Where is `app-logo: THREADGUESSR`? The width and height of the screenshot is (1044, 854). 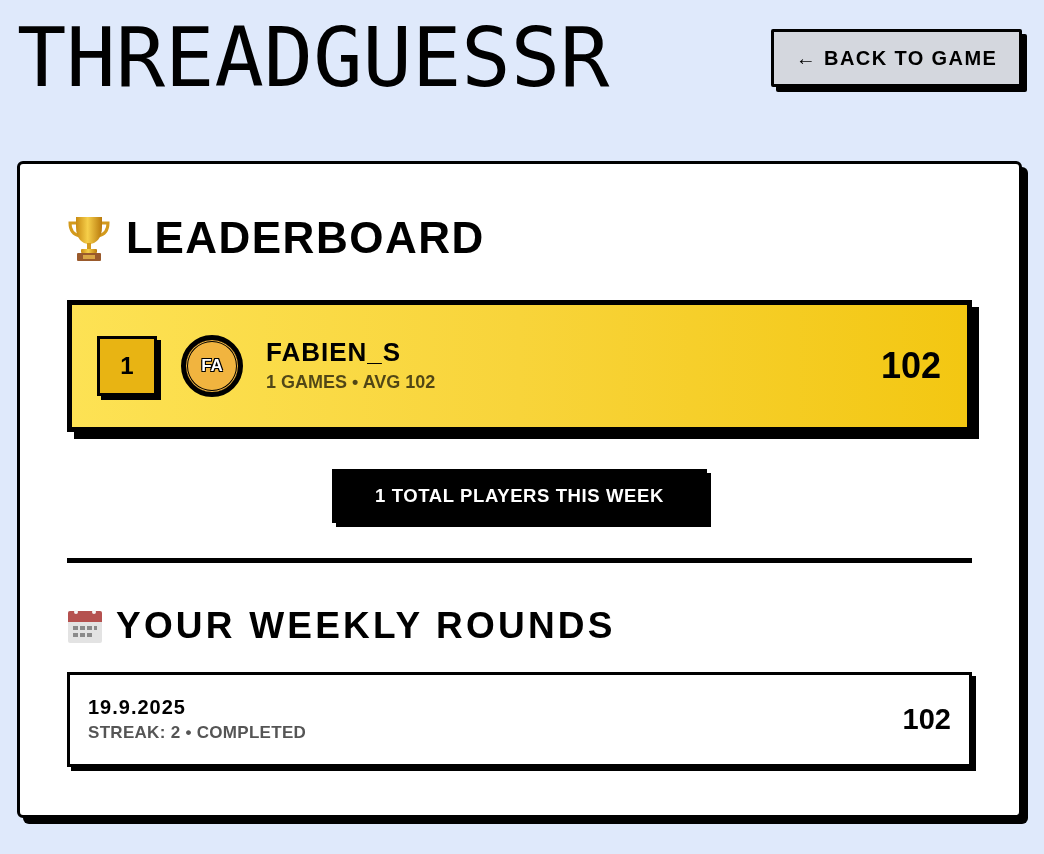 app-logo: THREADGUESSR is located at coordinates (313, 58).